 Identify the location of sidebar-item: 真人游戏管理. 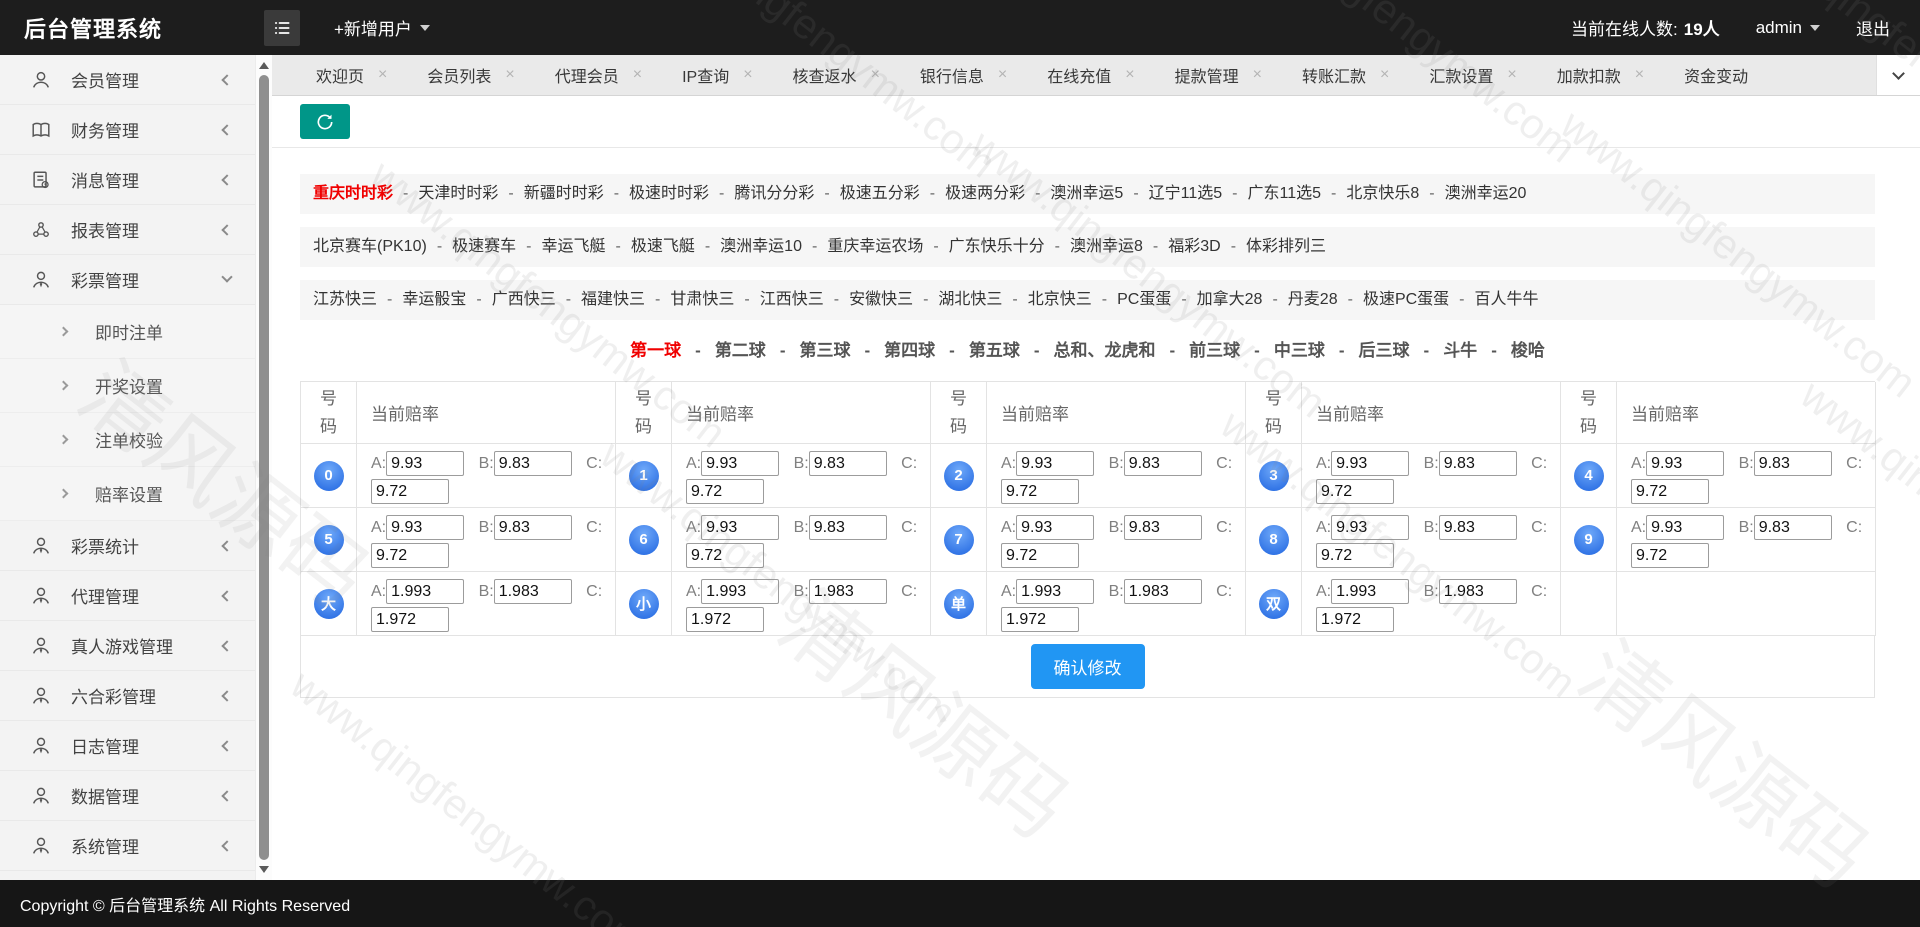
(127, 646).